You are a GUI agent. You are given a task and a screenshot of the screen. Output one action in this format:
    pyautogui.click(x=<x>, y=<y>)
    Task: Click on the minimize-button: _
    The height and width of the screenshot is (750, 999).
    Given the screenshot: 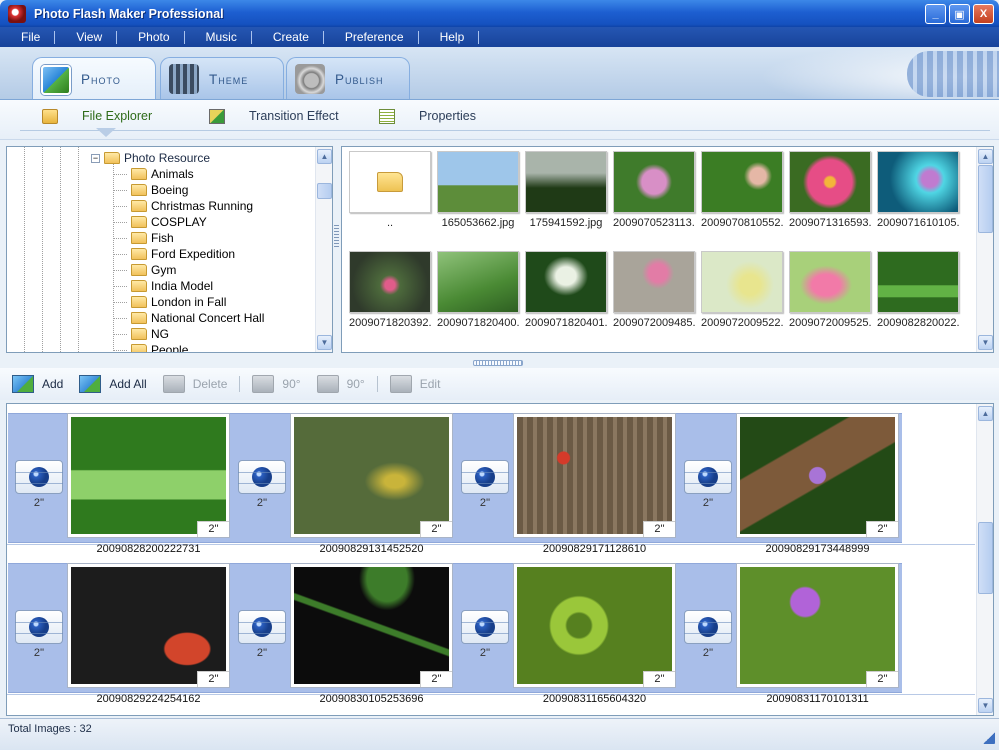 What is the action you would take?
    pyautogui.click(x=935, y=14)
    